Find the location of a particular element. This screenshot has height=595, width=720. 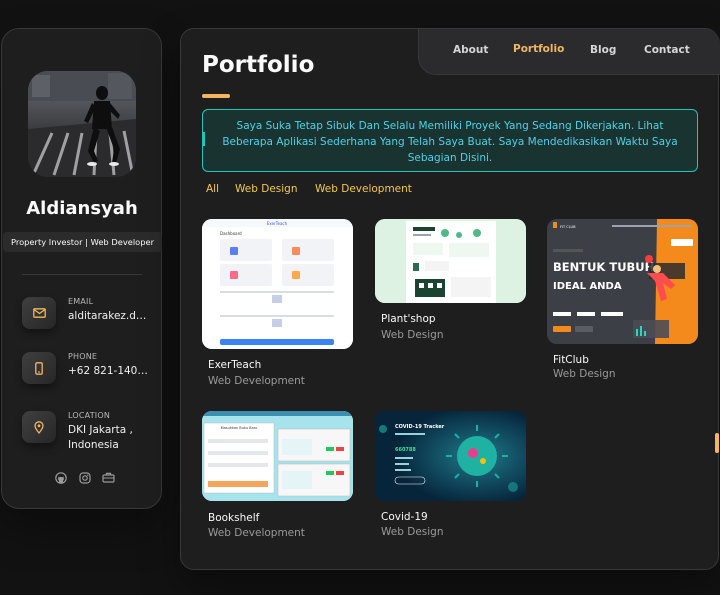

thumb-section-text: Dashboard is located at coordinates (231, 233).